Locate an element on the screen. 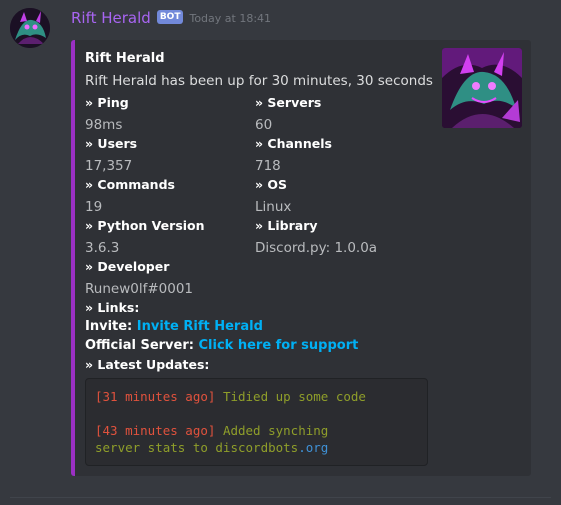 This screenshot has height=505, width=561. field-developer: » Developer Runew0lf#0001 is located at coordinates (170, 278).